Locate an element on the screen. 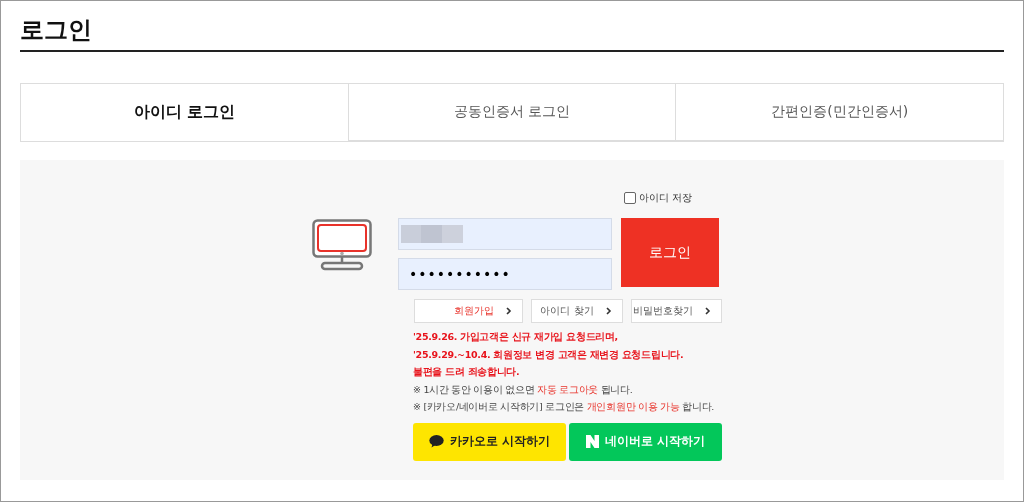 This screenshot has height=502, width=1024. login-tab: 간편인증(민간인증서) is located at coordinates (839, 112).